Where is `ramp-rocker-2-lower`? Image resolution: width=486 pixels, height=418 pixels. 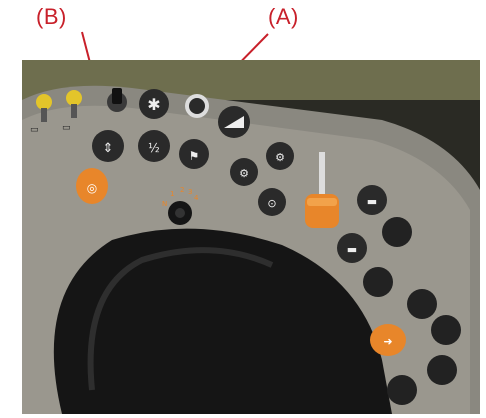 ramp-rocker-2-lower is located at coordinates (378, 282).